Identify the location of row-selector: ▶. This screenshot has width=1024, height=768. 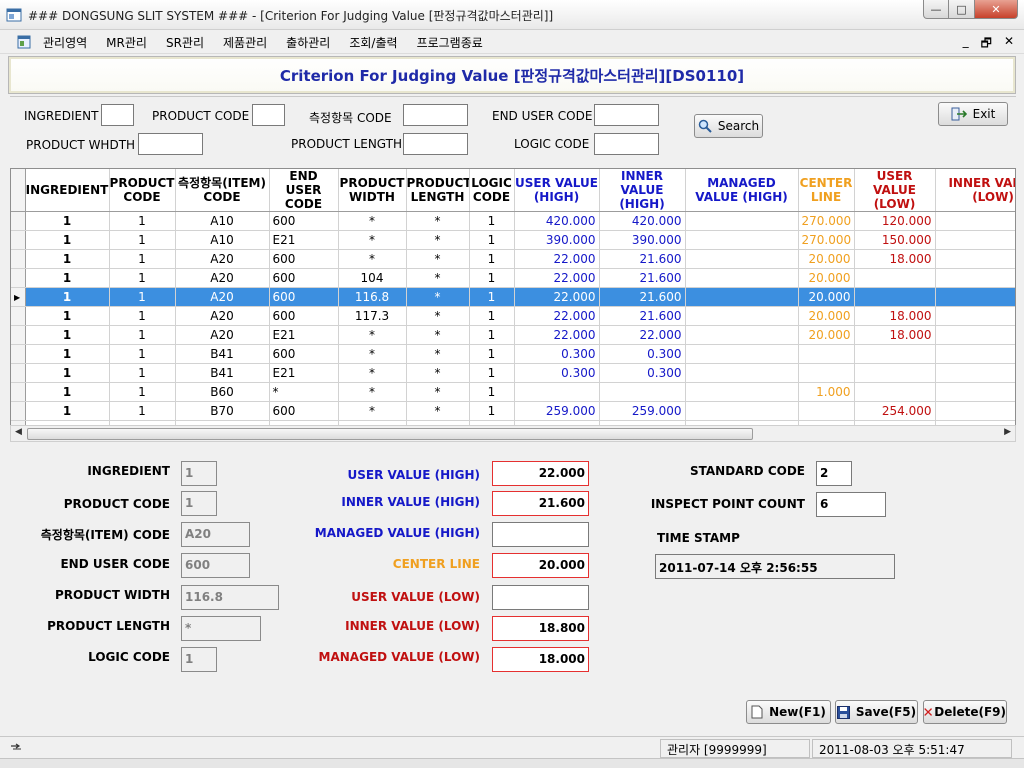
(18, 297).